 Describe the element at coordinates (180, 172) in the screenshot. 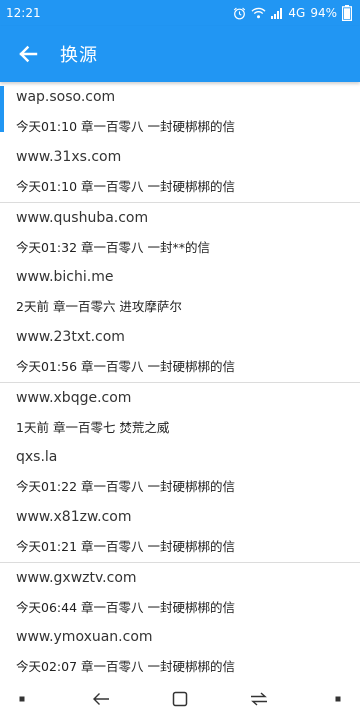

I see `source-item: www.31xs.com 今天01:10 章一百零八 一封硬梆梆的信` at that location.